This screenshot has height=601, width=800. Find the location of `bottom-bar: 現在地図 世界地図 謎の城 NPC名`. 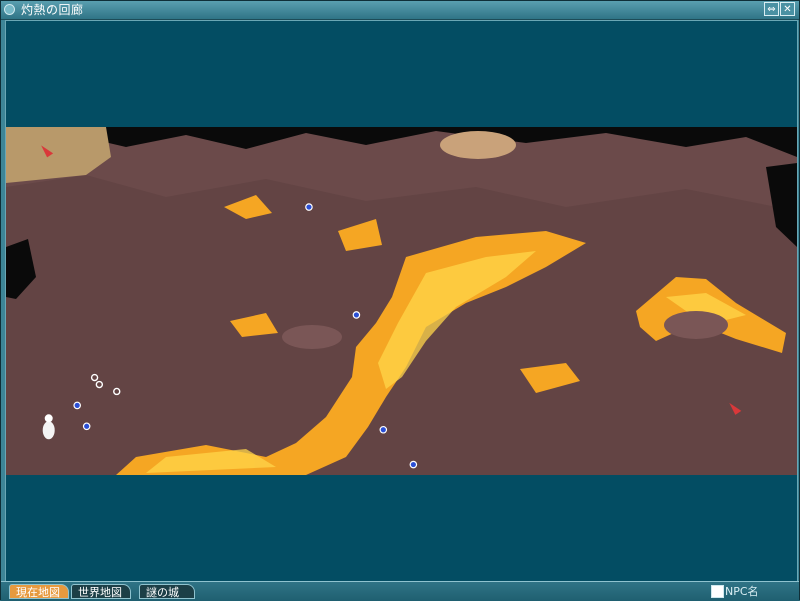

bottom-bar: 現在地図 世界地図 謎の城 NPC名 is located at coordinates (400, 591).